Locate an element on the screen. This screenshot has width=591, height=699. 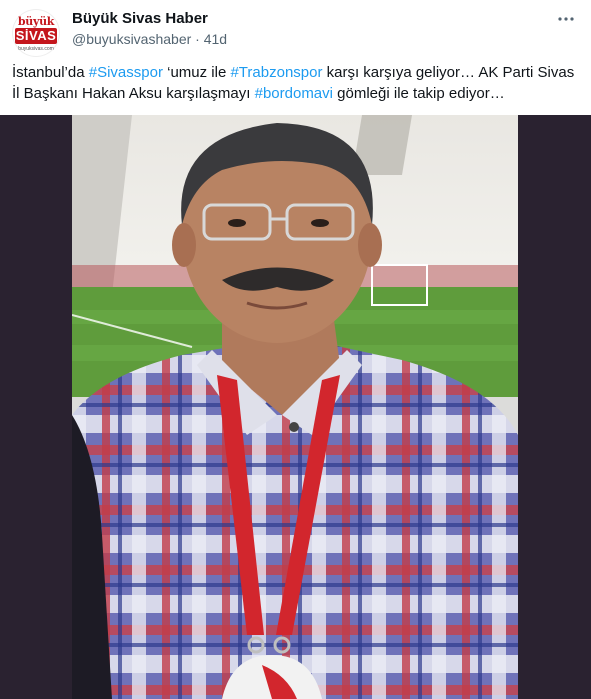
more-options-icon is located at coordinates (566, 19).